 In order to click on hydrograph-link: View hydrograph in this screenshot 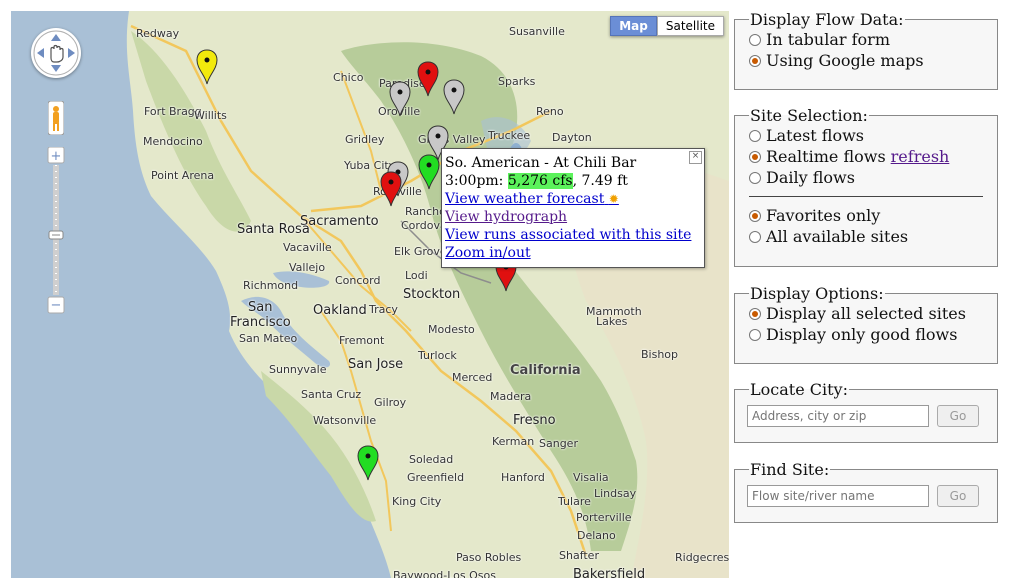, I will do `click(574, 217)`.